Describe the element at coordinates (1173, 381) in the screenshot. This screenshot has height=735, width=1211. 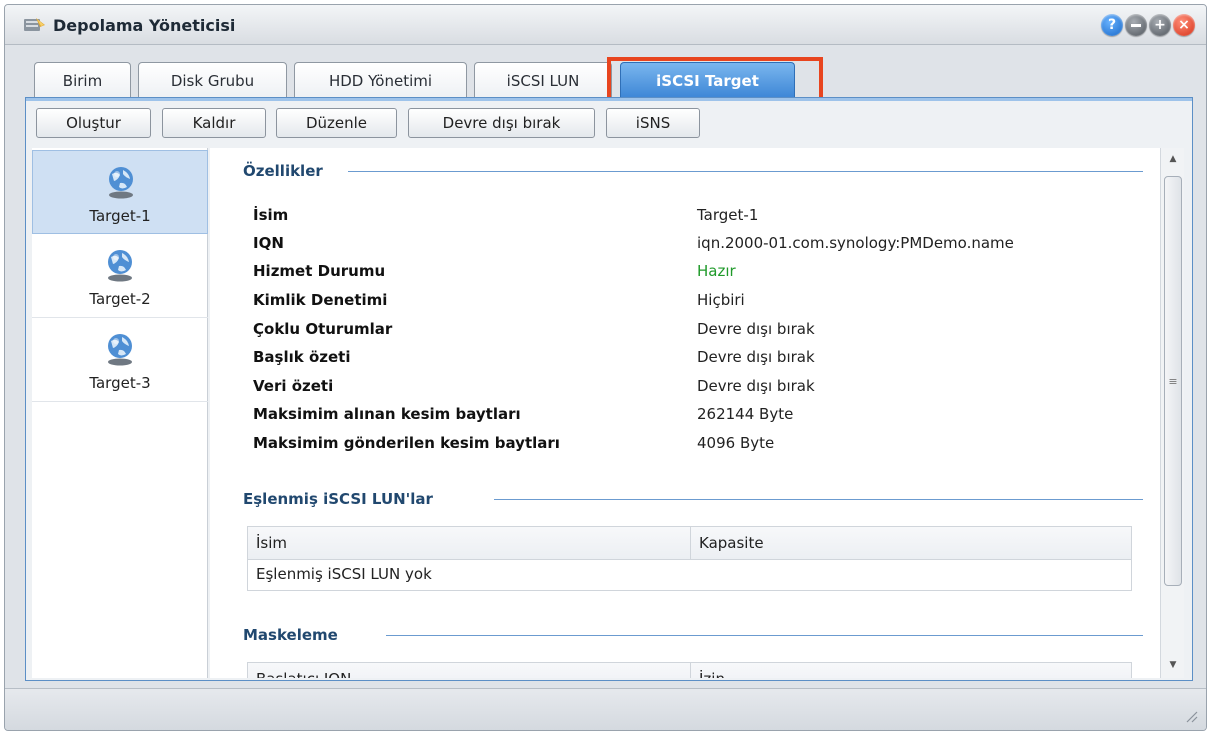
I see `scroll-thumb: ≡` at that location.